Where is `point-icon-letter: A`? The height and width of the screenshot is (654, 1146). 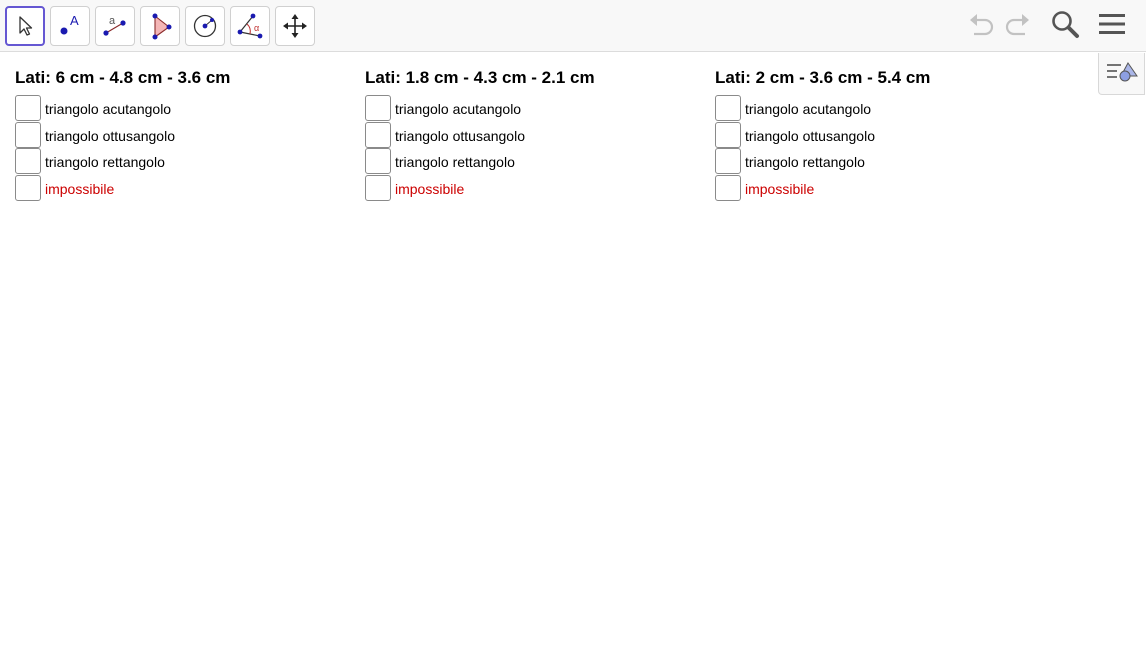
point-icon-letter: A is located at coordinates (74, 20).